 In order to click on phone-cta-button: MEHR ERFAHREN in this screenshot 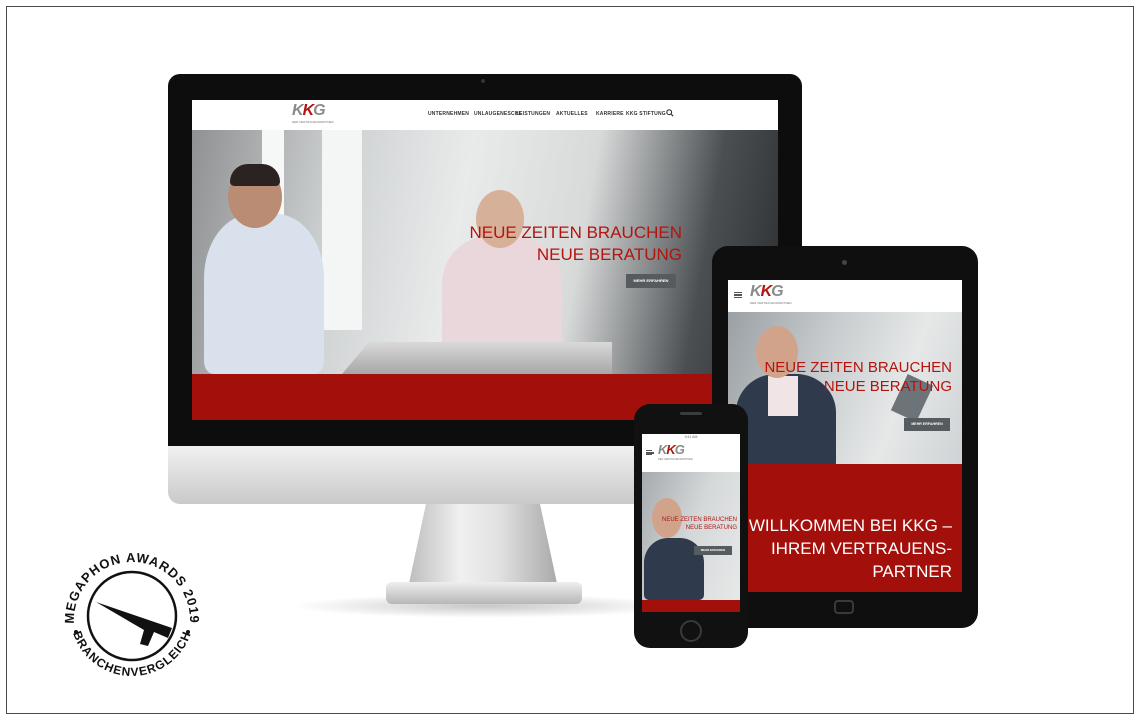, I will do `click(713, 550)`.